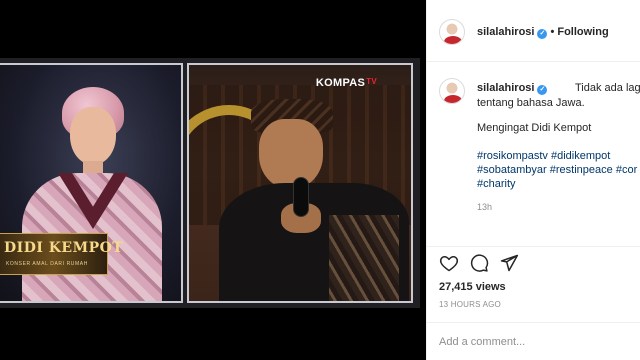 This screenshot has height=360, width=640. I want to click on hashtag-link: #sobatambyar, so click(512, 170).